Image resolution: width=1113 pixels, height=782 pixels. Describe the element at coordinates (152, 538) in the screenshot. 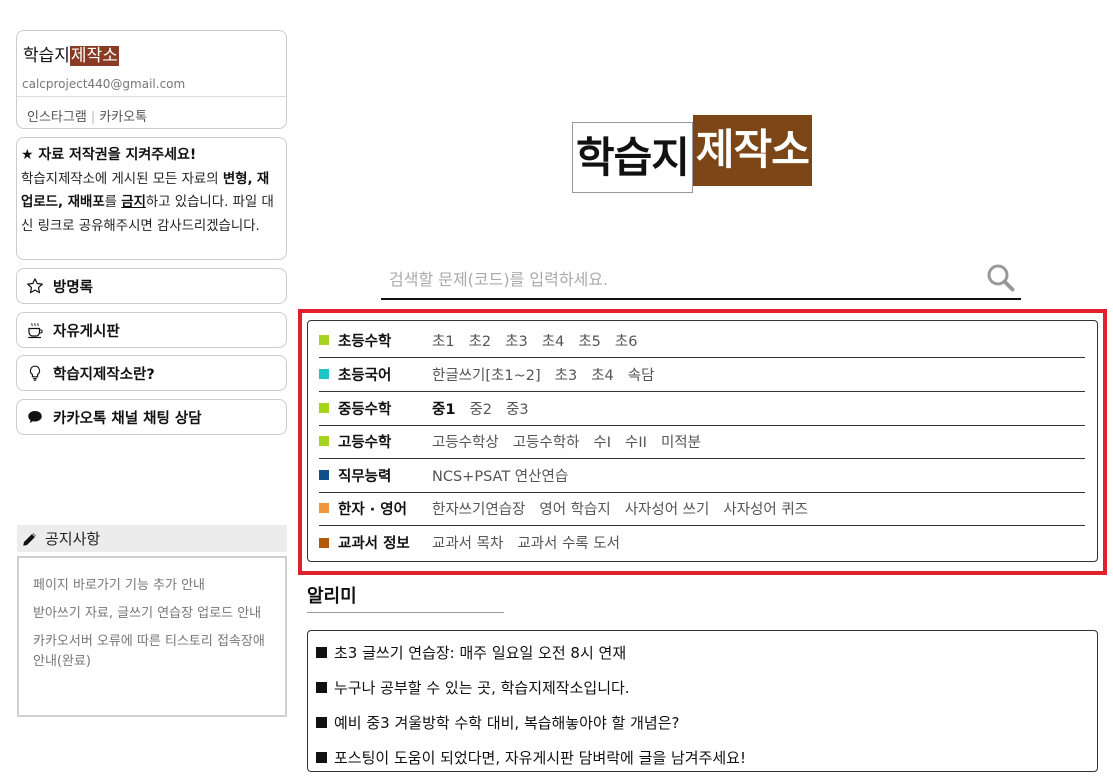

I see `notice-header: 공지사항` at that location.